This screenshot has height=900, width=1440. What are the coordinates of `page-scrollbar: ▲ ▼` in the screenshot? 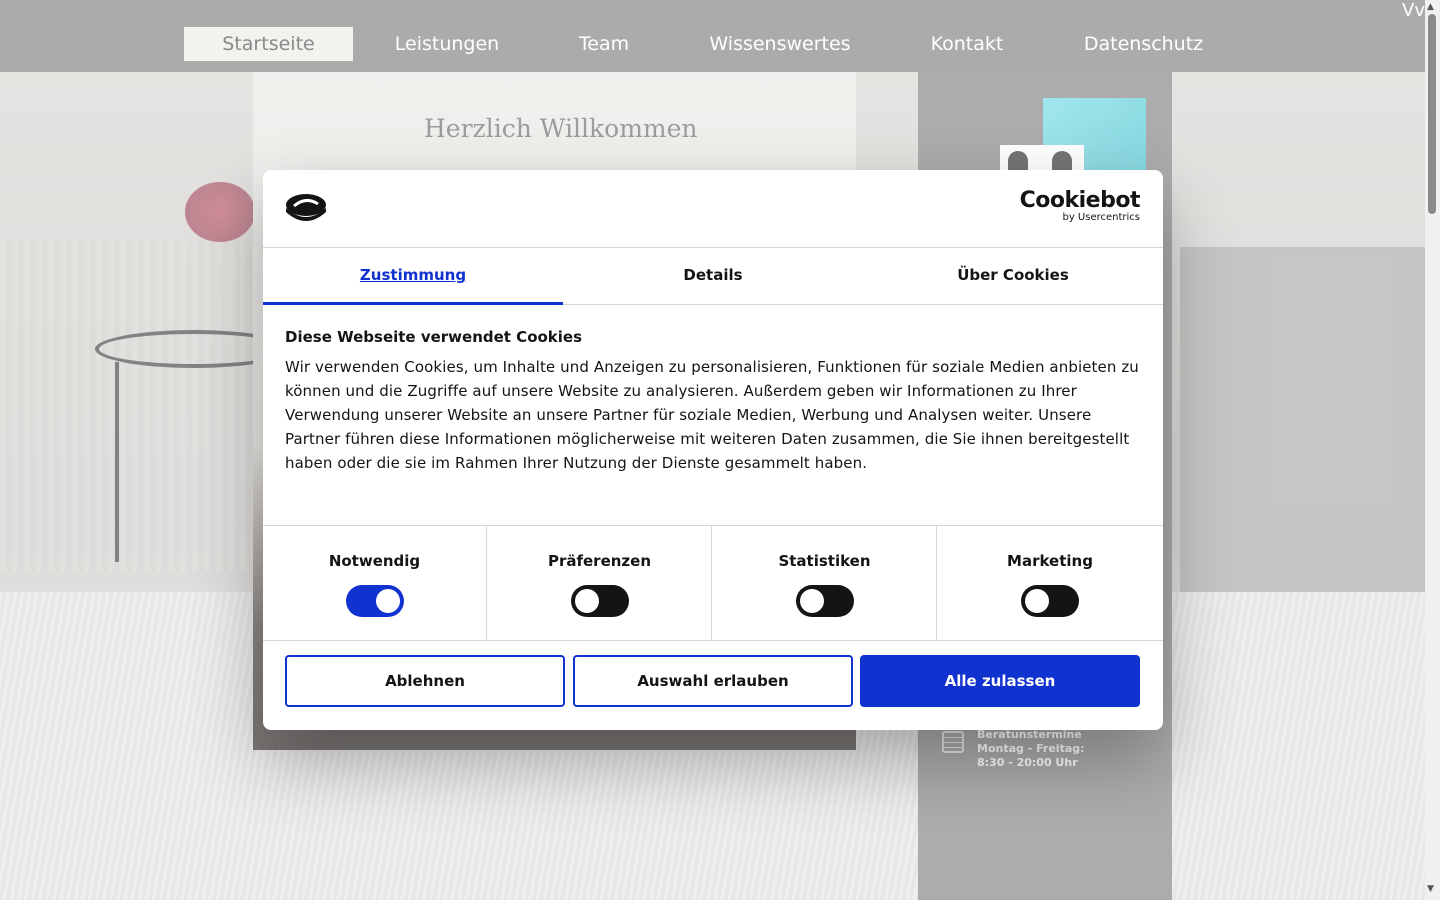 It's located at (1432, 450).